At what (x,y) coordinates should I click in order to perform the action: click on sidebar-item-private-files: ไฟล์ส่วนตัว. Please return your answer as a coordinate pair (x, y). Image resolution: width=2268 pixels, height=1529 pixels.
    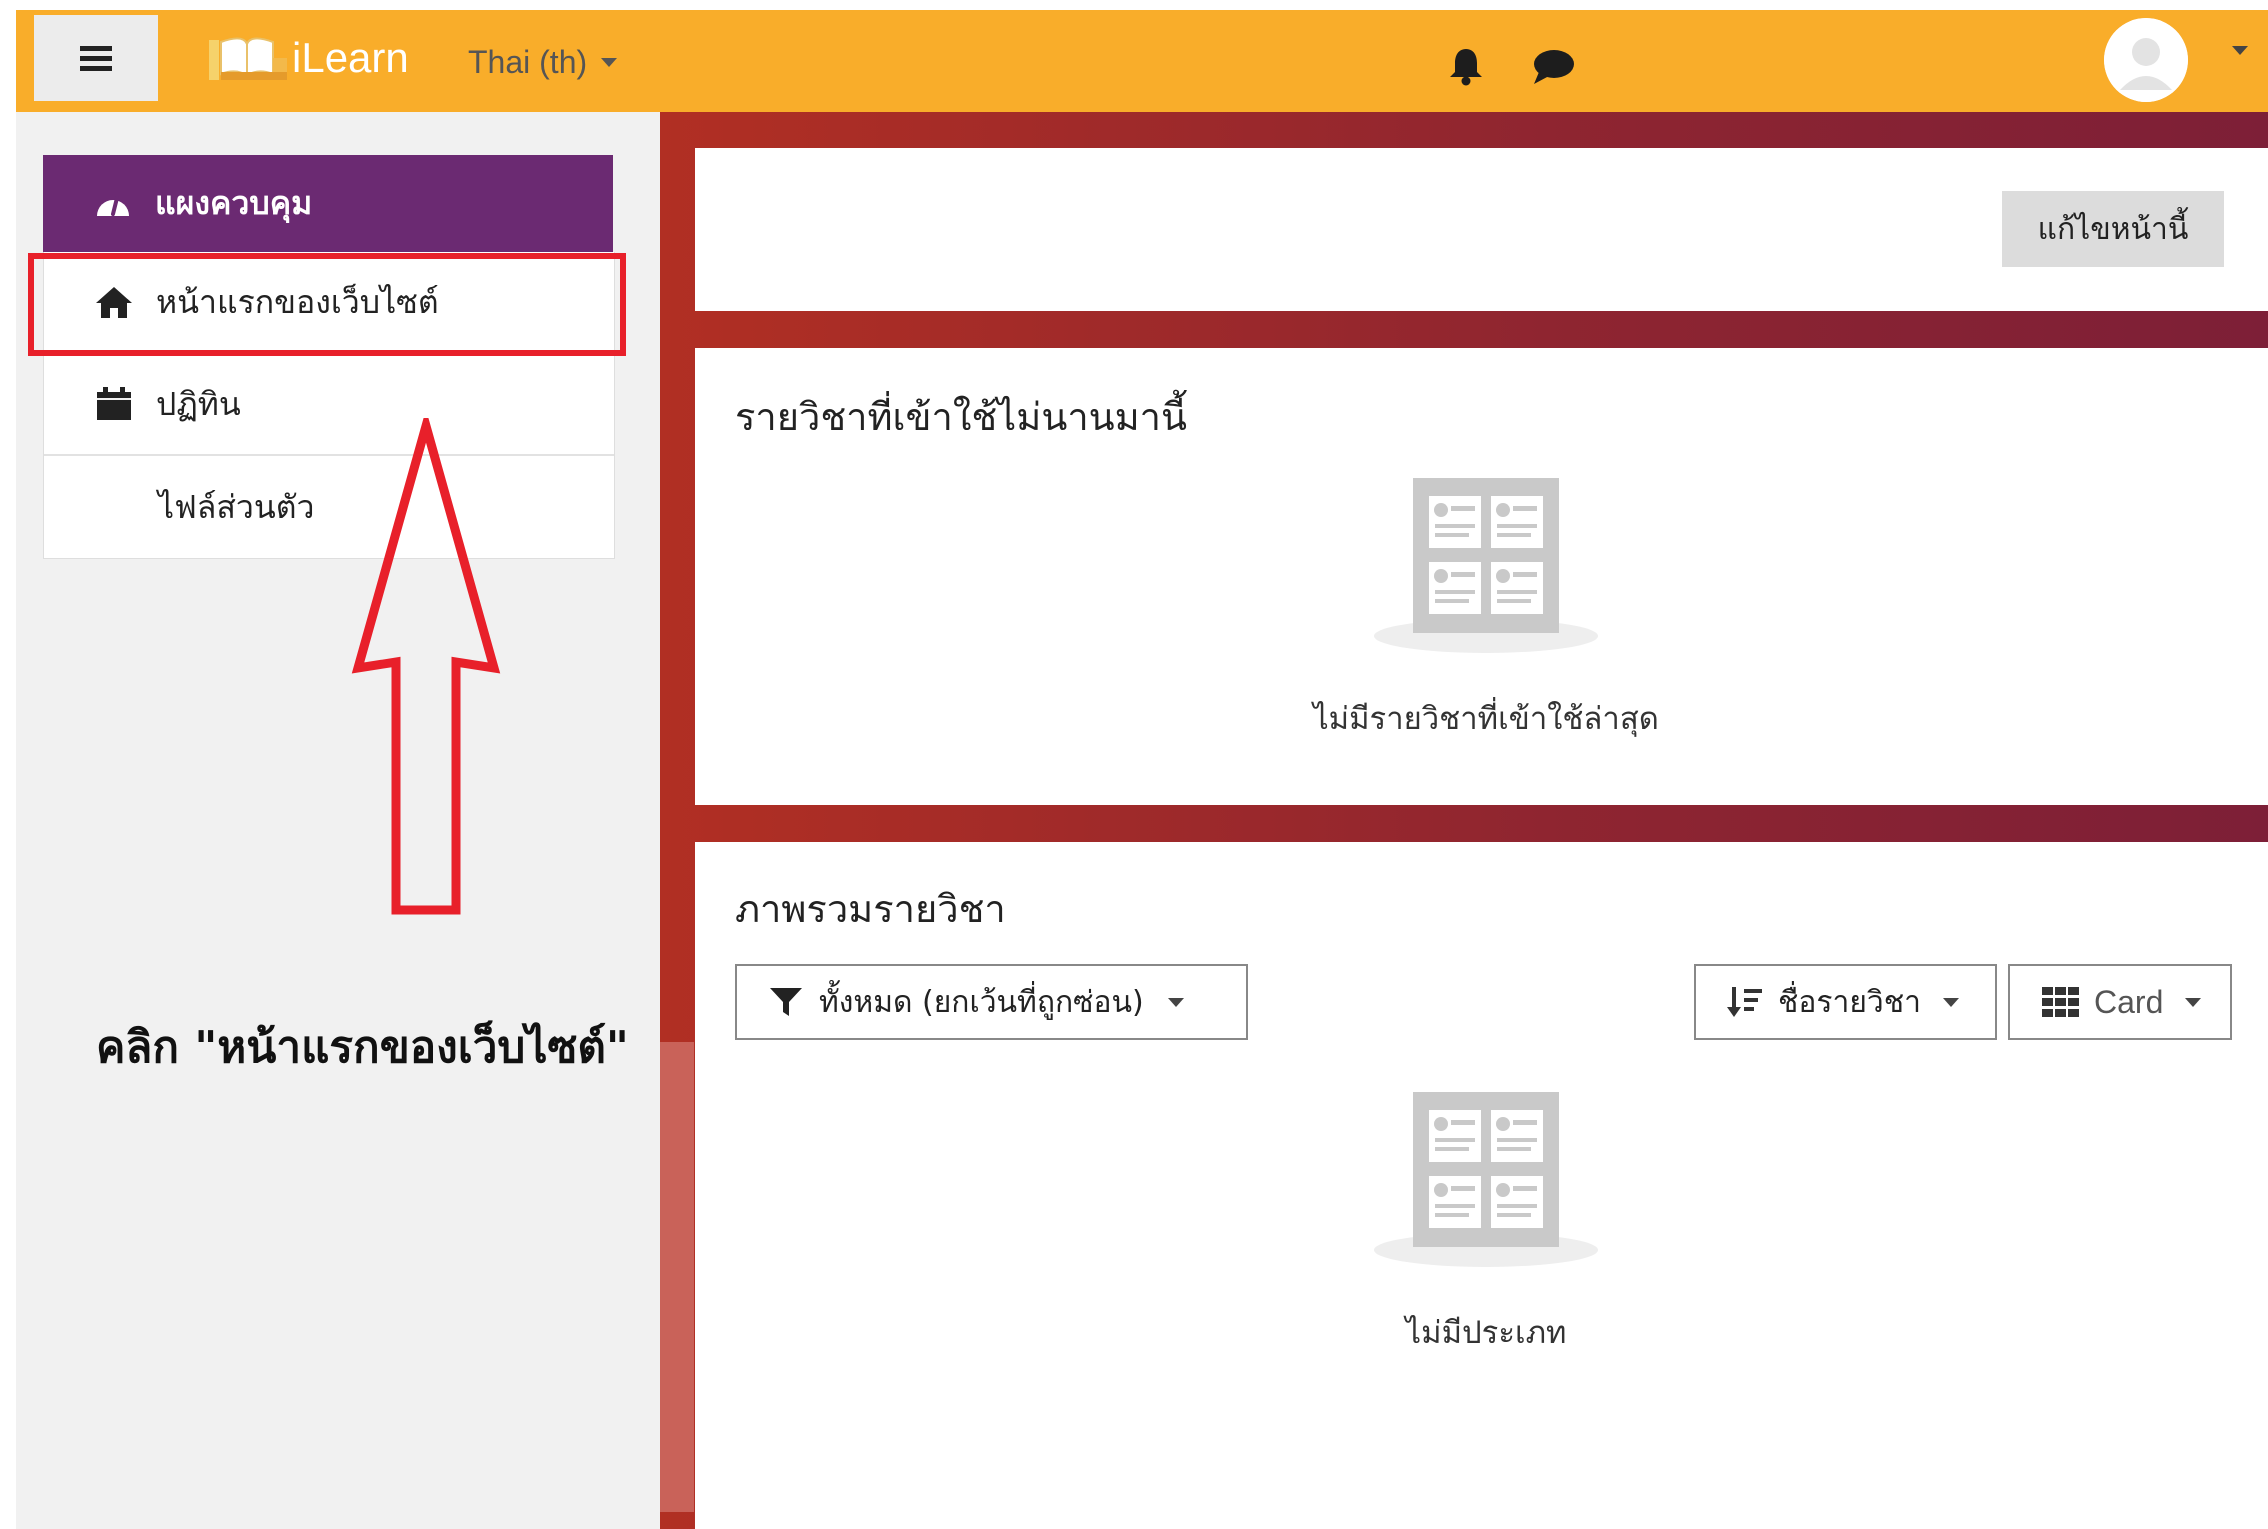
    Looking at the image, I should click on (329, 507).